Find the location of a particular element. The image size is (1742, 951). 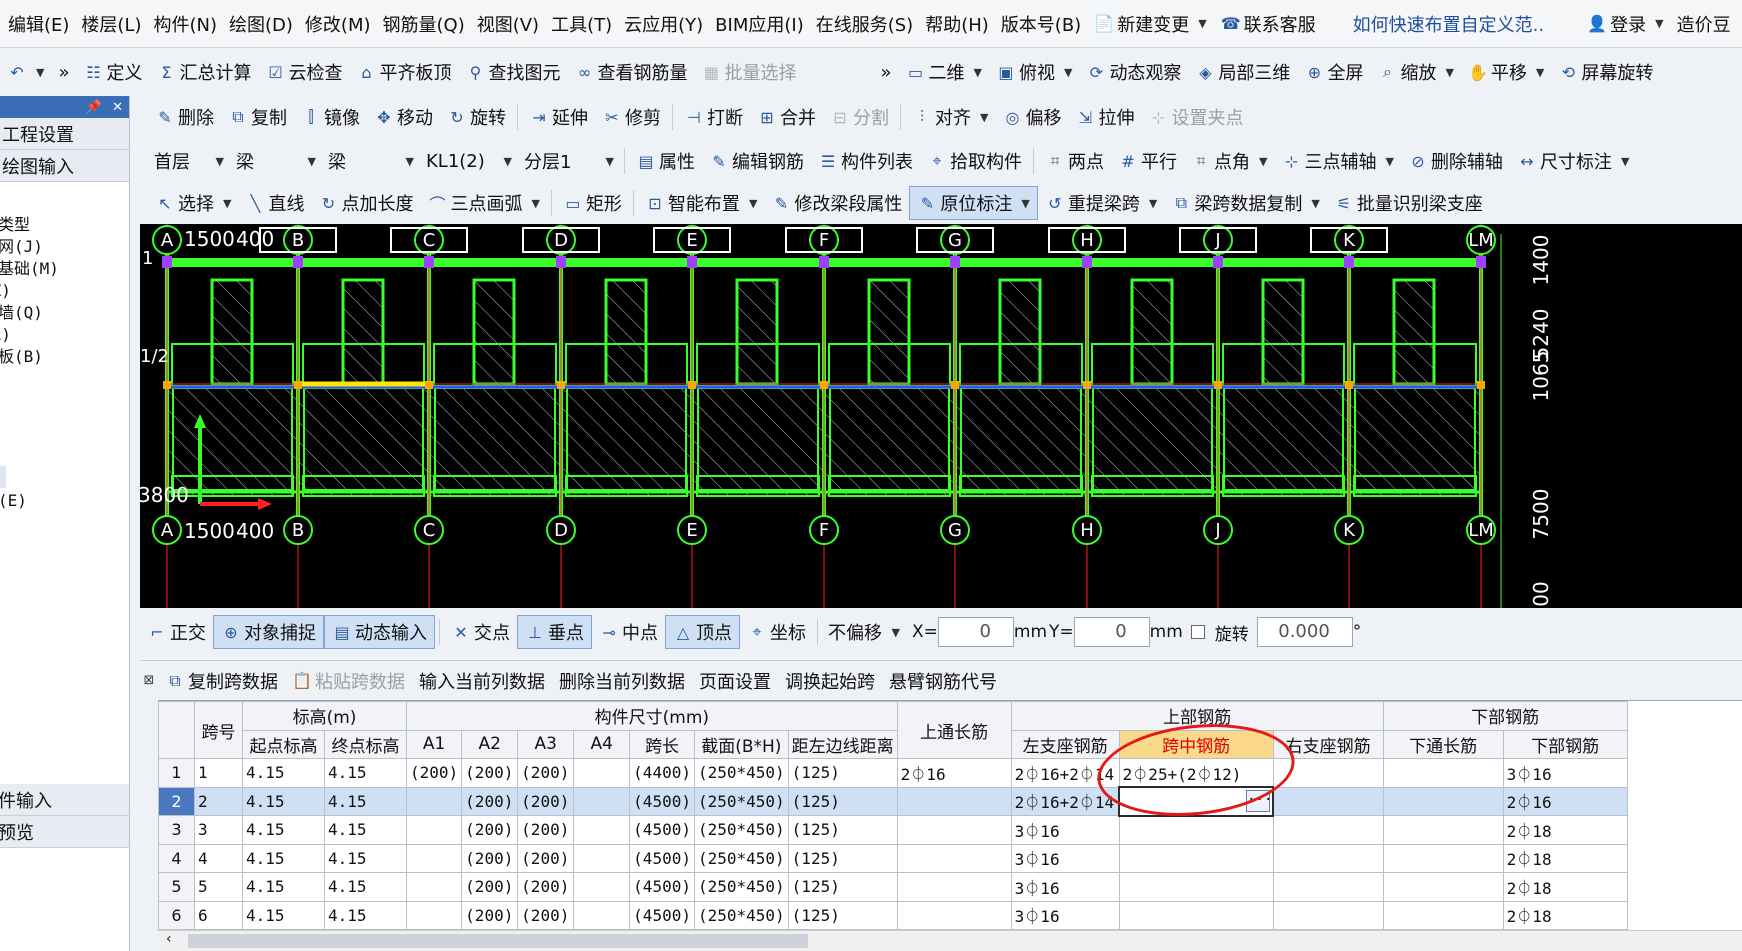

column-header: 下部钢筋 is located at coordinates (1565, 744).